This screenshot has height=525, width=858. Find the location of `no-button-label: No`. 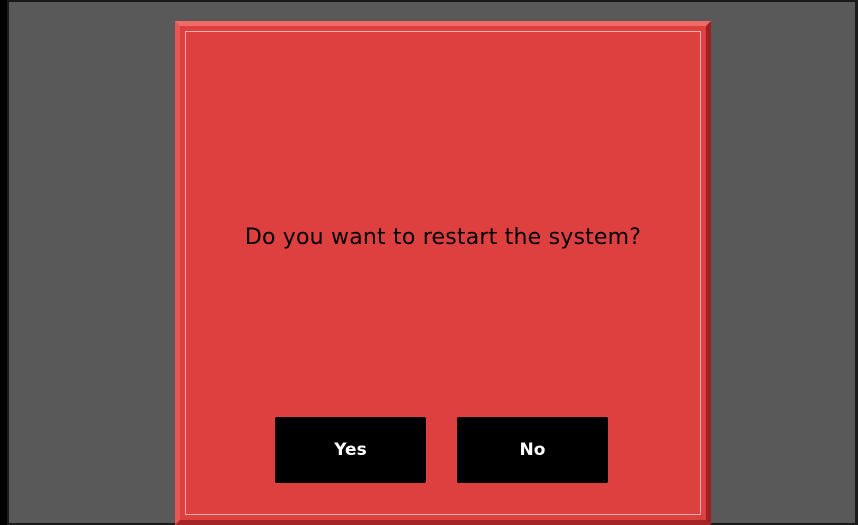

no-button-label: No is located at coordinates (532, 450).